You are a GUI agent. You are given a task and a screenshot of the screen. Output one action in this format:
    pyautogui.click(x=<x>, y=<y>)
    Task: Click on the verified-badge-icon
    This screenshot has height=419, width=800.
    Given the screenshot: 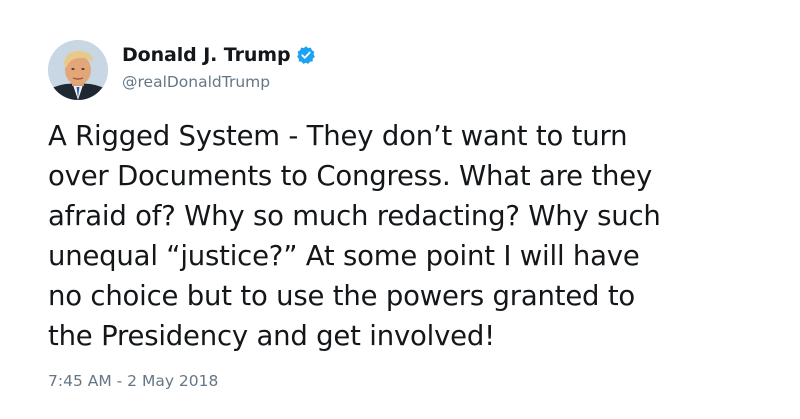 What is the action you would take?
    pyautogui.click(x=306, y=55)
    